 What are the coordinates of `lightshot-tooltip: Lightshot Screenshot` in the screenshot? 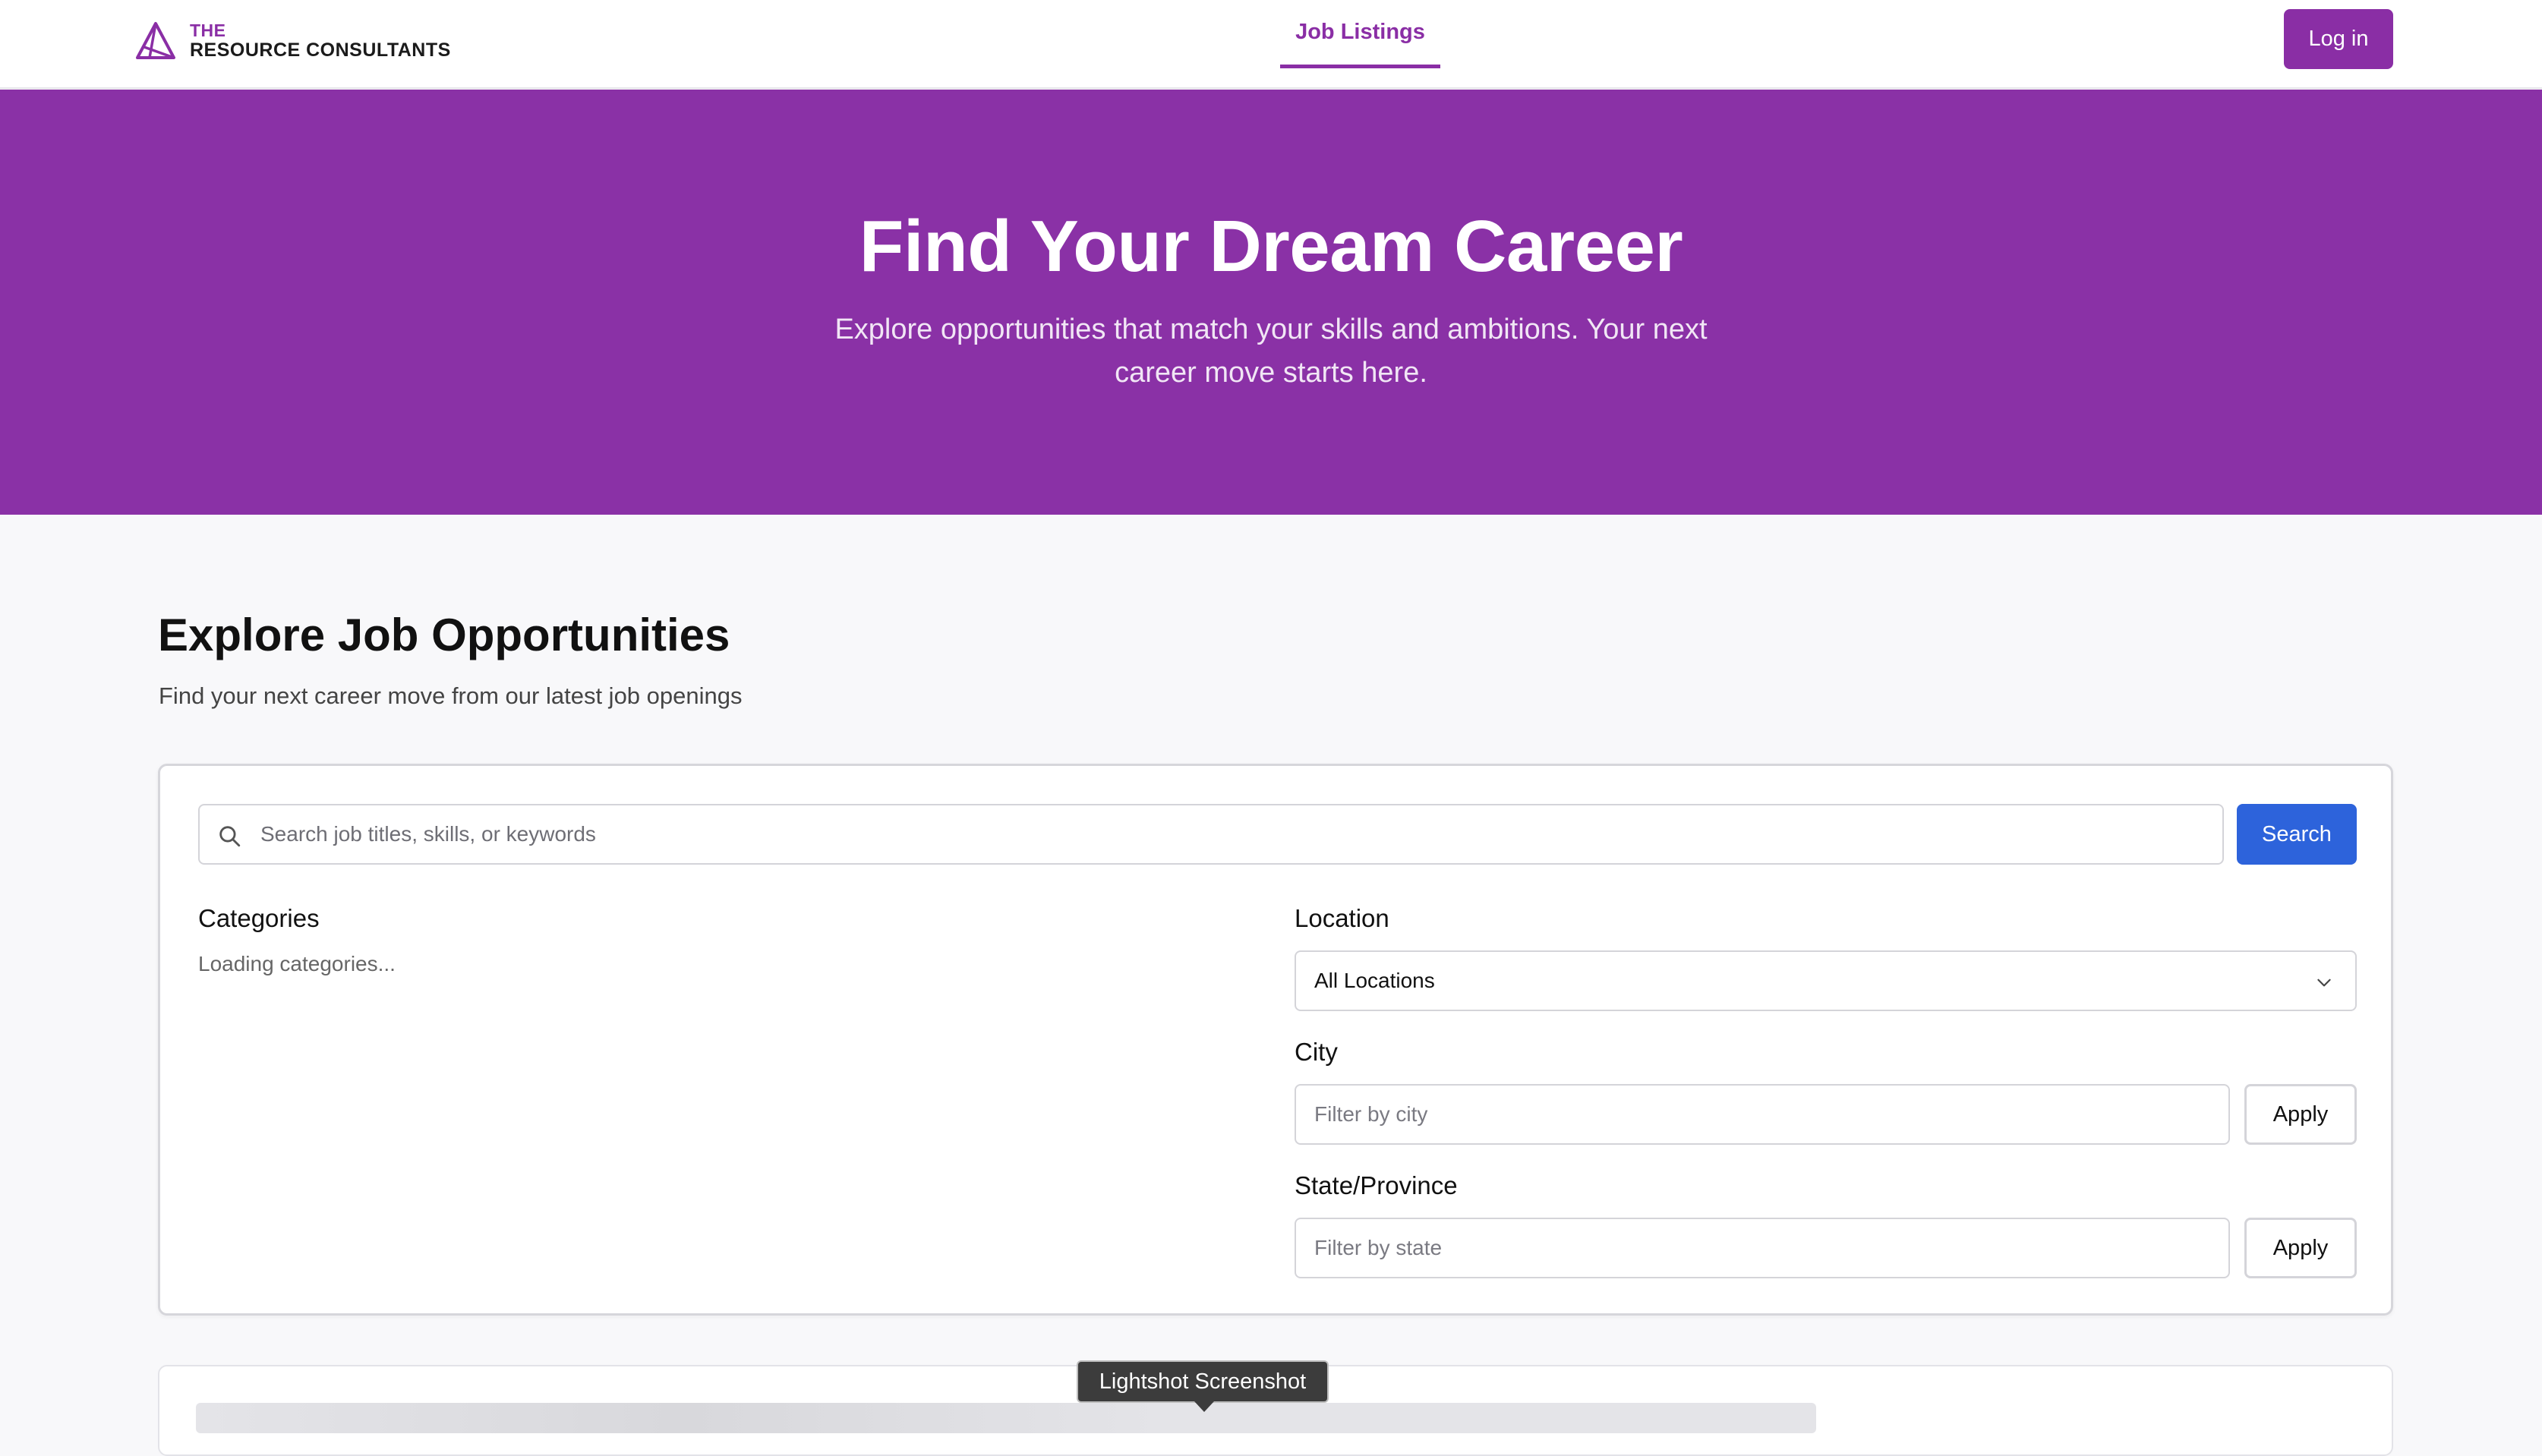 It's located at (1203, 1381).